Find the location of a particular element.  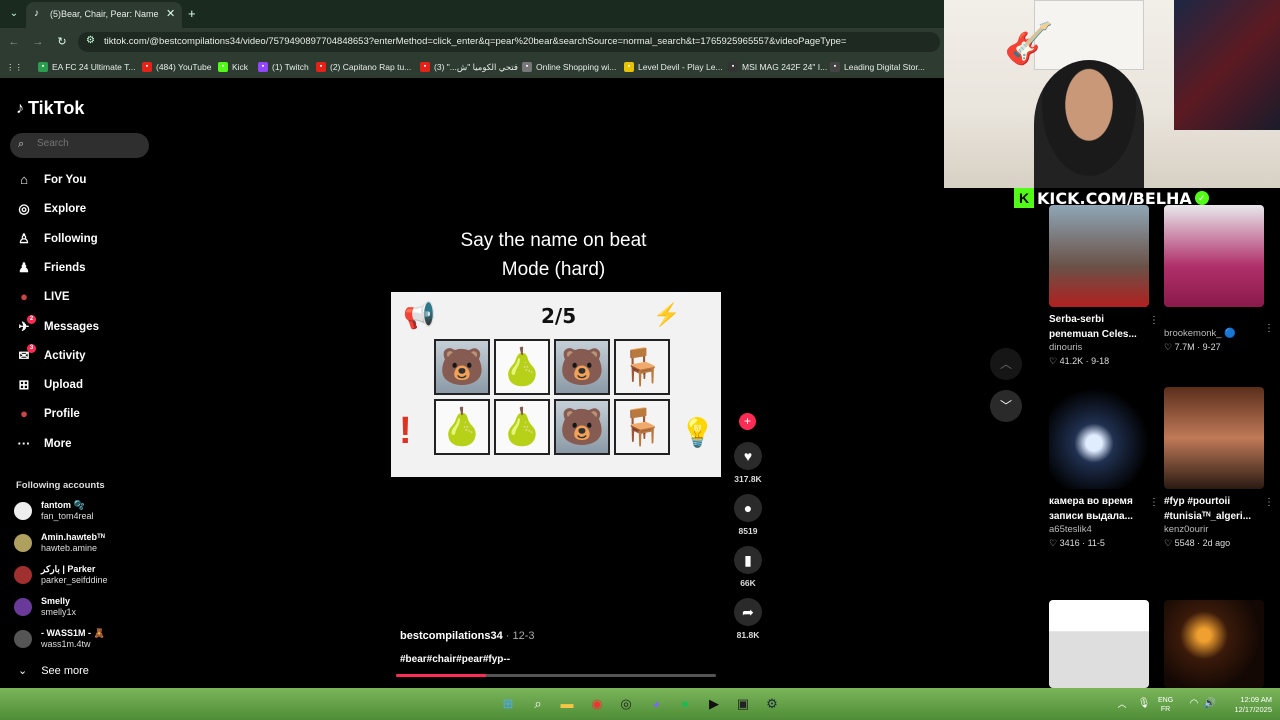

nav-item-following: ♙ Following is located at coordinates (56, 239).